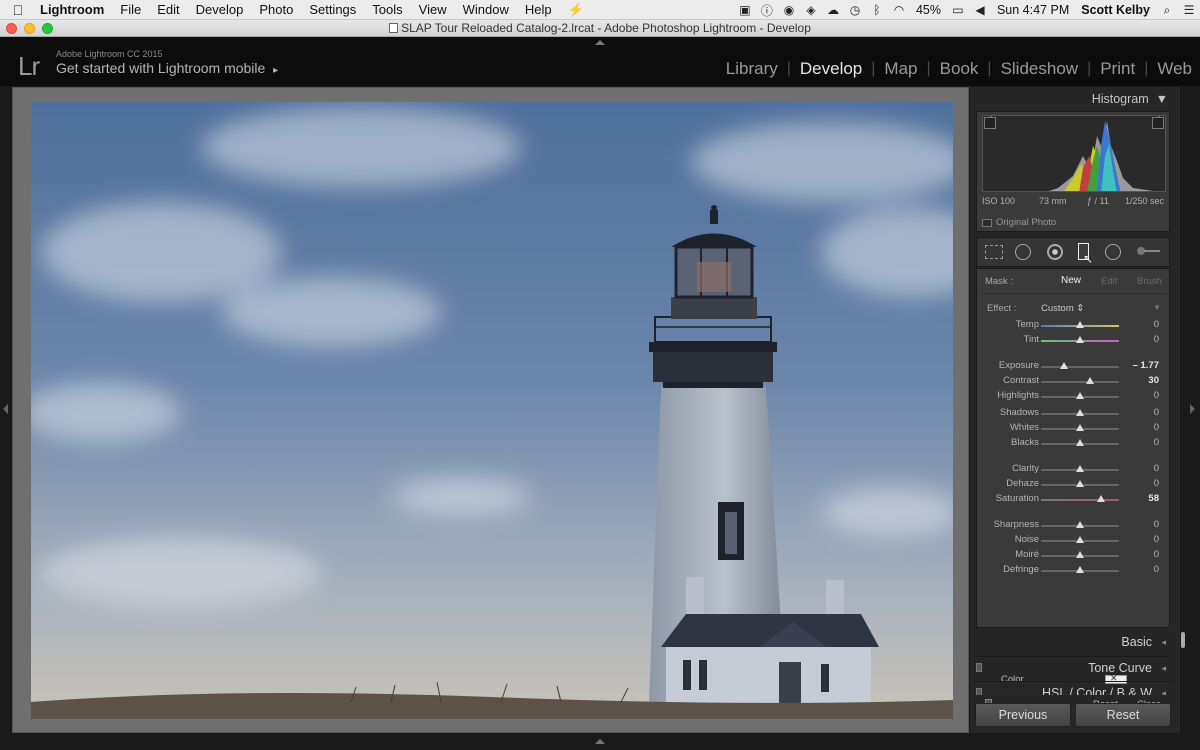  I want to click on menu-window: Window, so click(486, 10).